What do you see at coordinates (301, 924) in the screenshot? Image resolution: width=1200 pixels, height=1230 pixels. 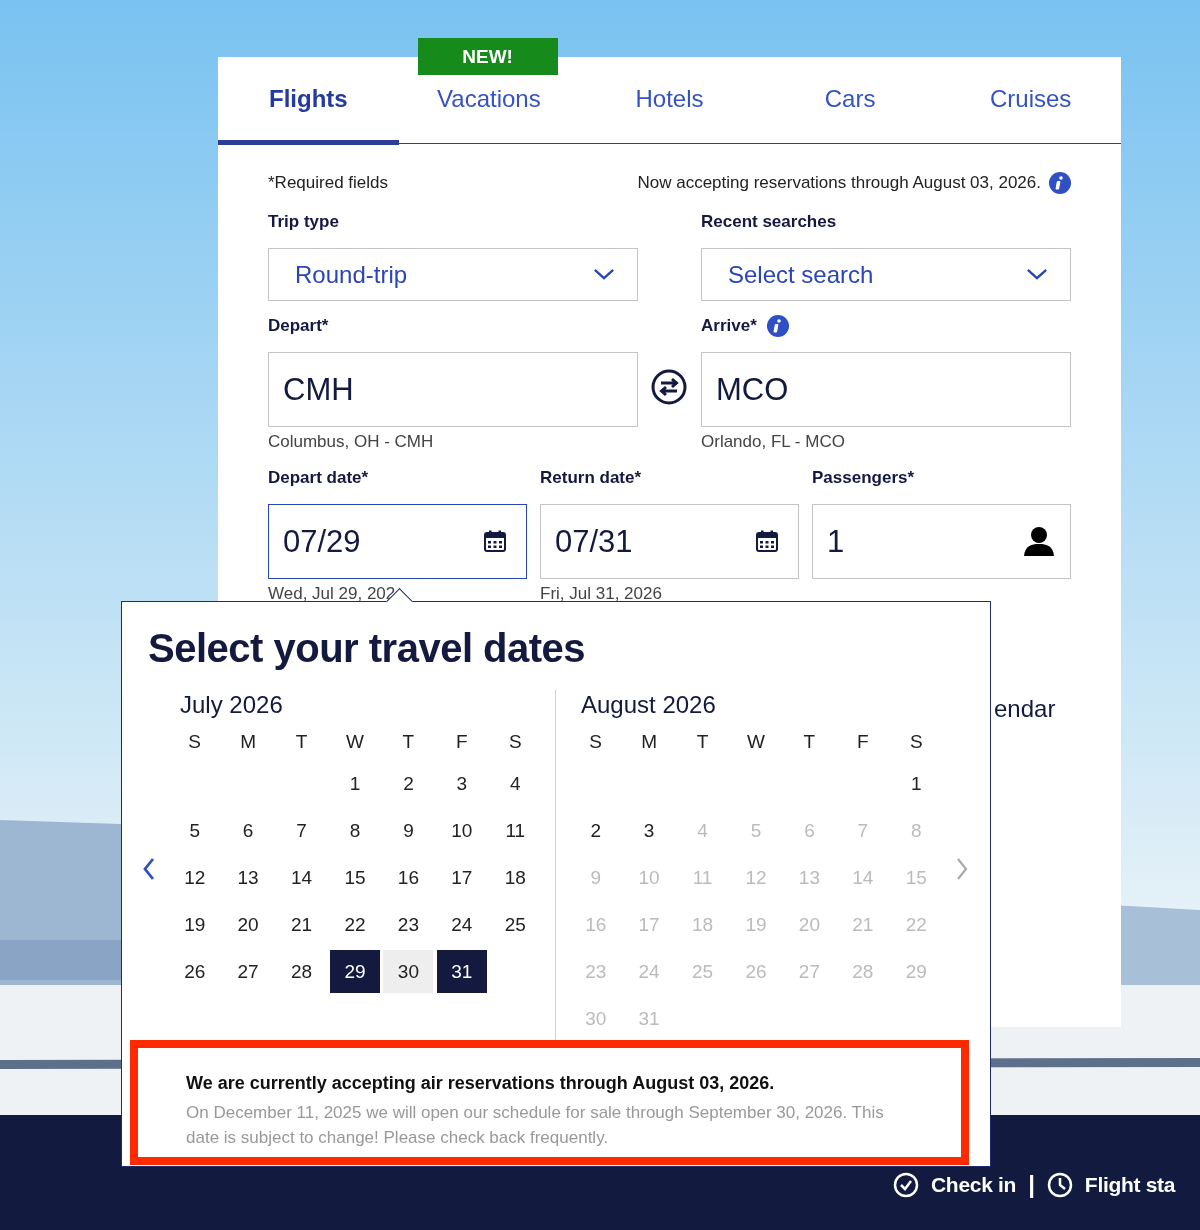 I see `calendar-day: 21` at bounding box center [301, 924].